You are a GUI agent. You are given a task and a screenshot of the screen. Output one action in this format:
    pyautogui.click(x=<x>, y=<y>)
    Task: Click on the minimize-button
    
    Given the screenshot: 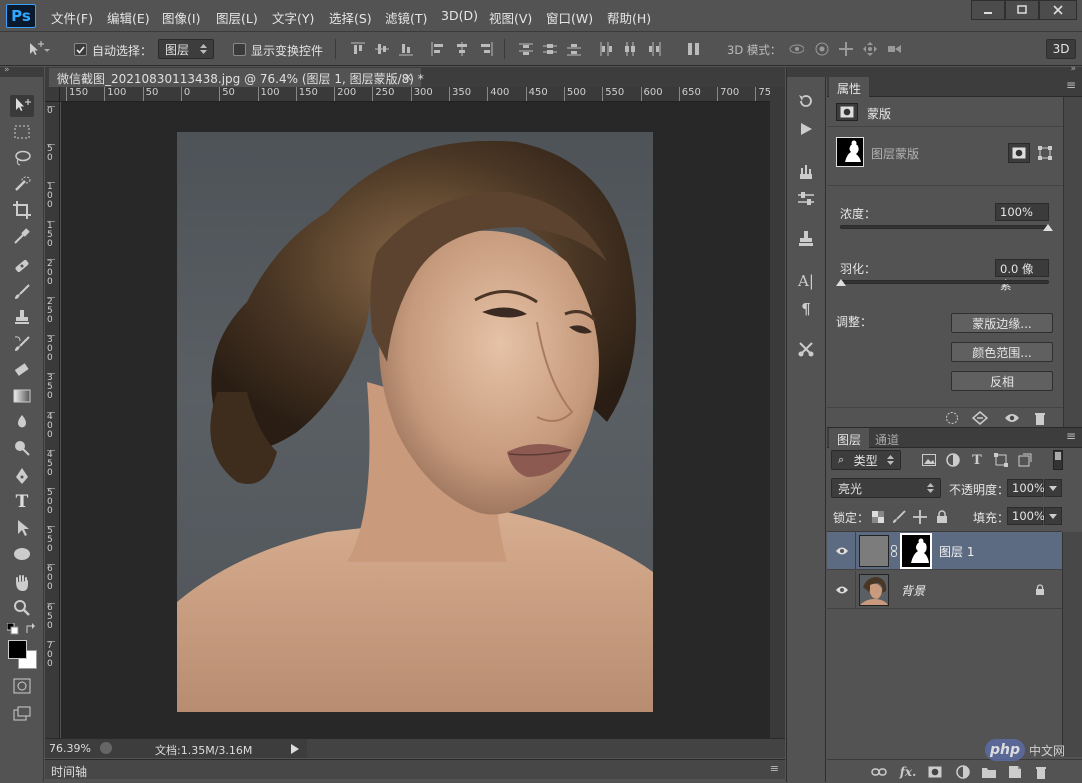 What is the action you would take?
    pyautogui.click(x=988, y=10)
    